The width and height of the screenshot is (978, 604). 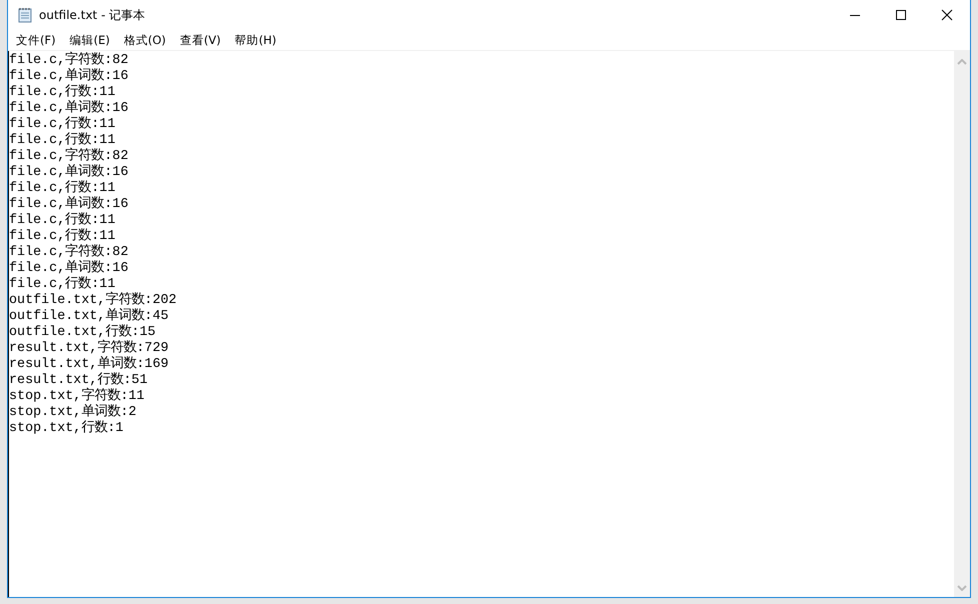 I want to click on text-line: outfile.txt,单词数:45, so click(x=89, y=316).